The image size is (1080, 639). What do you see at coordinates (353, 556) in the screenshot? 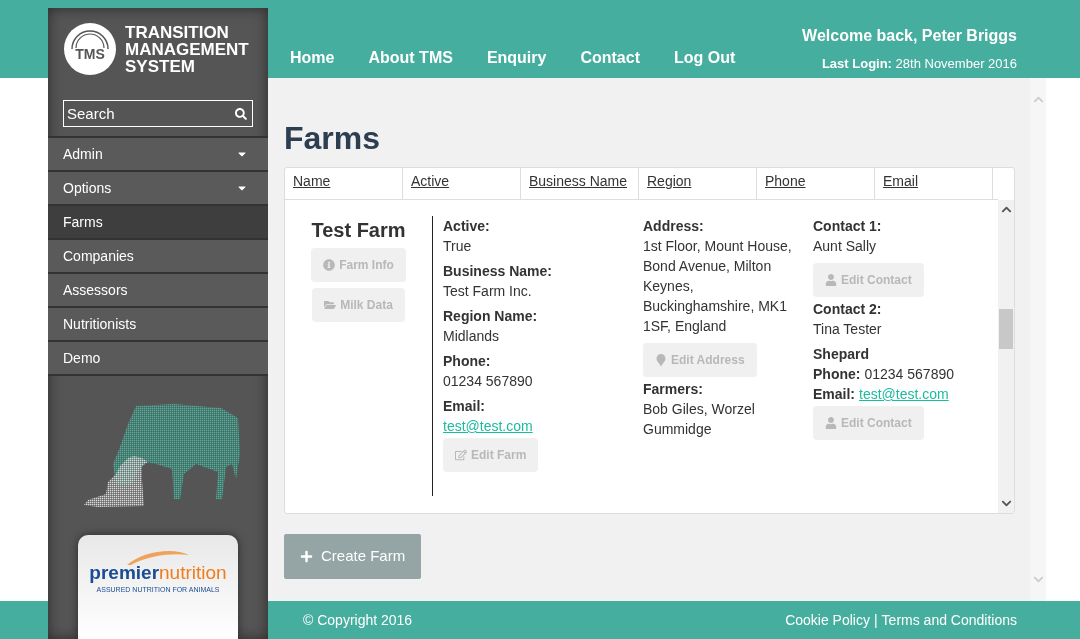
I see `create-farm-button: Create Farm` at bounding box center [353, 556].